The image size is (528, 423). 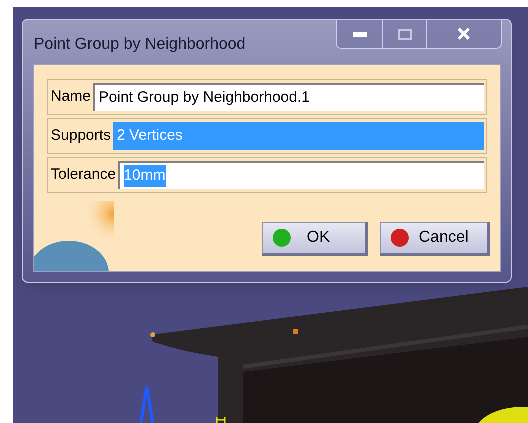 What do you see at coordinates (464, 34) in the screenshot?
I see `close-icon` at bounding box center [464, 34].